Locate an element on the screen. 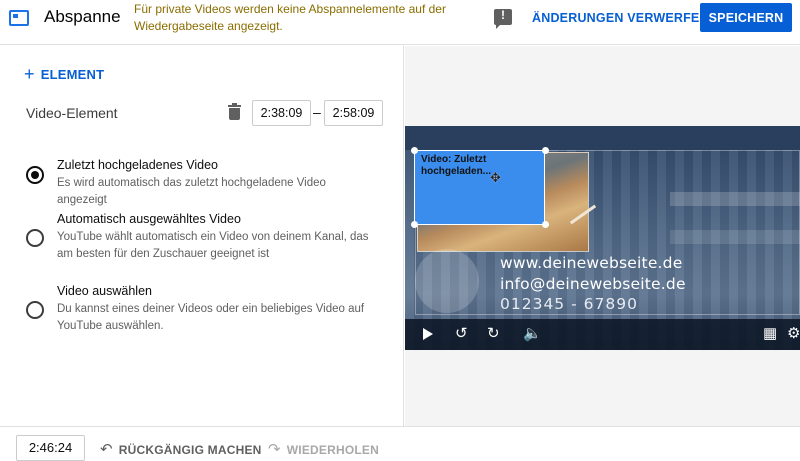 This screenshot has width=800, height=461. email-text: info@deinewebseite.de is located at coordinates (593, 284).